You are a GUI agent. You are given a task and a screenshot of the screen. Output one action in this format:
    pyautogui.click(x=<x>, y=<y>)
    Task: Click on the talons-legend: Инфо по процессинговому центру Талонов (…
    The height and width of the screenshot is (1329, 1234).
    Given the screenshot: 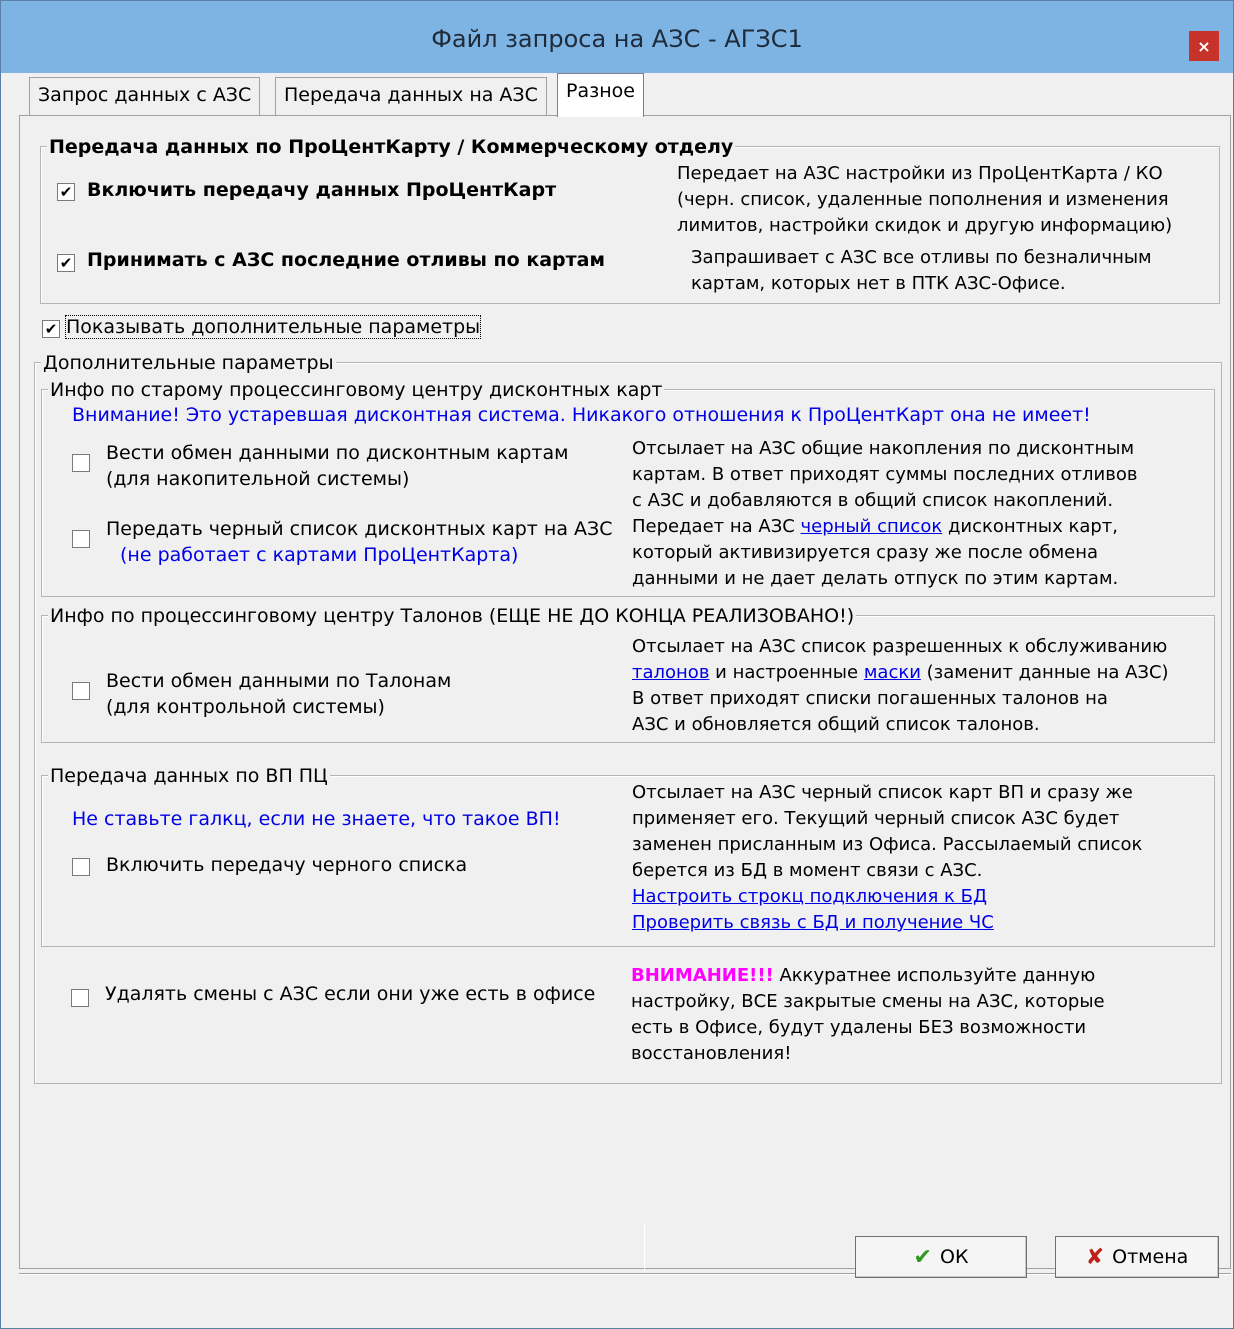 What is the action you would take?
    pyautogui.click(x=452, y=616)
    